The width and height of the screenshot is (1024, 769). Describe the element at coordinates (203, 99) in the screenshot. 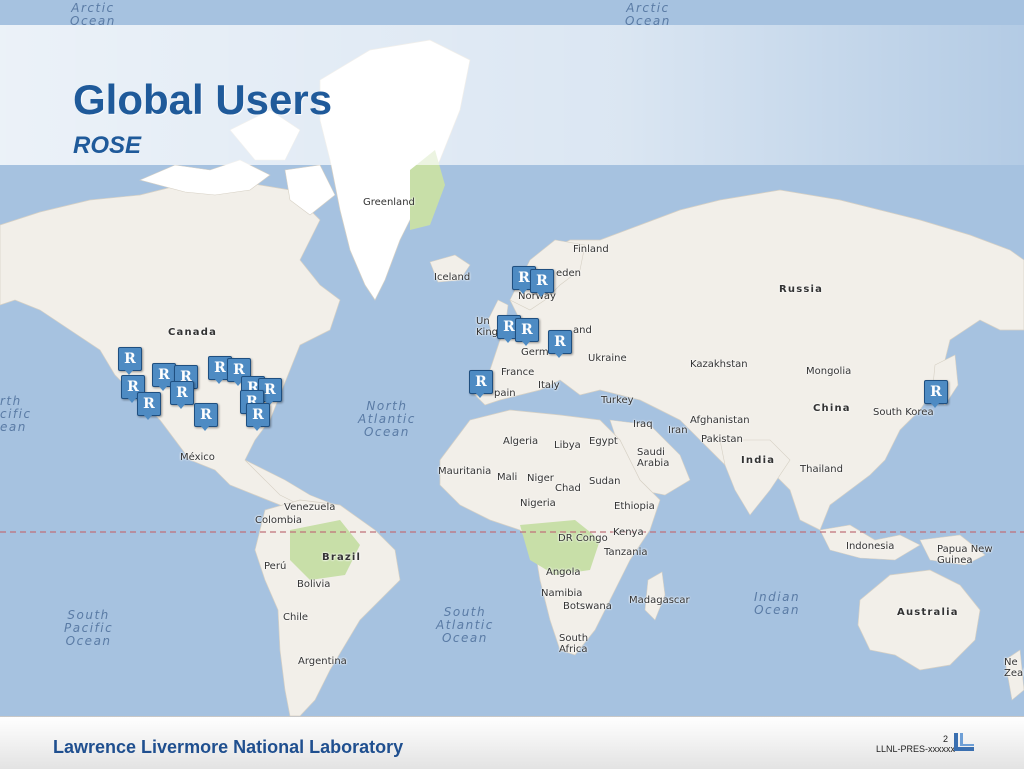

I see `page-title: Global Users` at that location.